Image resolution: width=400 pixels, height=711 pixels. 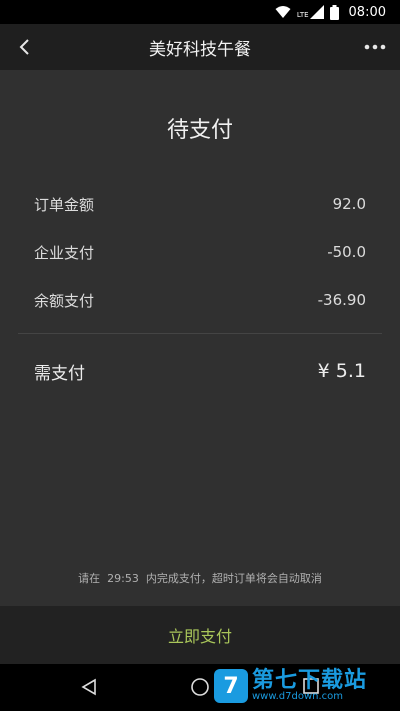 I want to click on divider, so click(x=200, y=333).